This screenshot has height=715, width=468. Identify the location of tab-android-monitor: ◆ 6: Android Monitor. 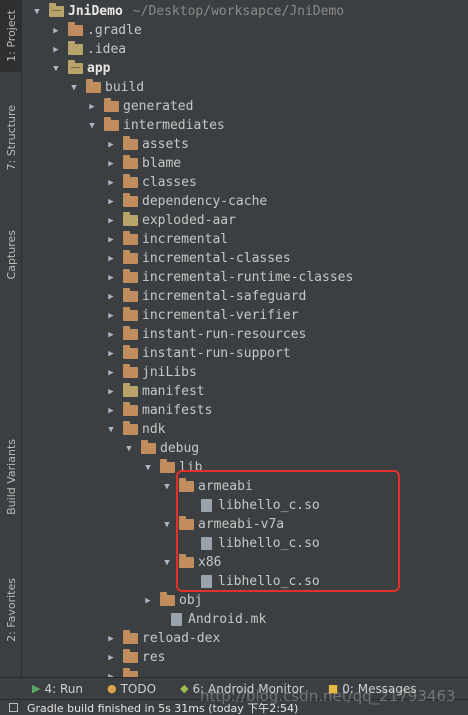
(242, 689).